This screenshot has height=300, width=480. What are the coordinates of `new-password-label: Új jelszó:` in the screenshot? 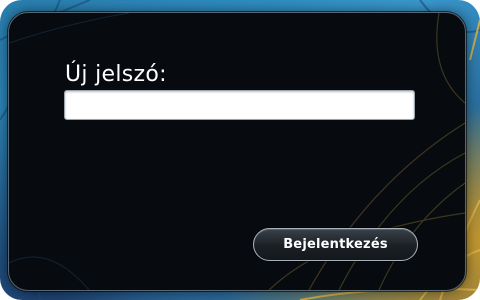 It's located at (116, 74).